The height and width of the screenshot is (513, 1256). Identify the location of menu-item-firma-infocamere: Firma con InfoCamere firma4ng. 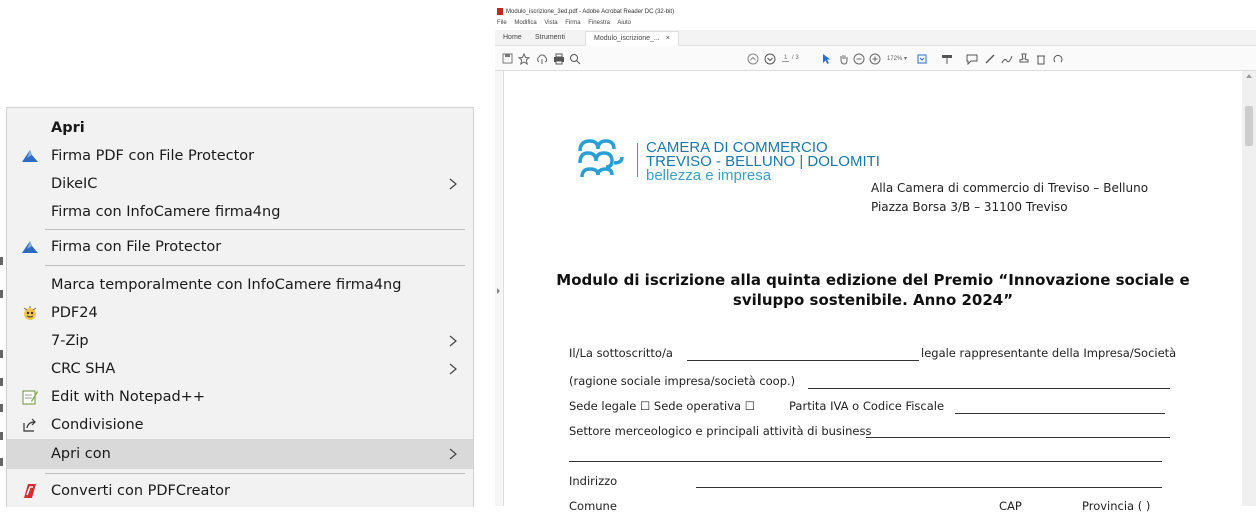
(240, 212).